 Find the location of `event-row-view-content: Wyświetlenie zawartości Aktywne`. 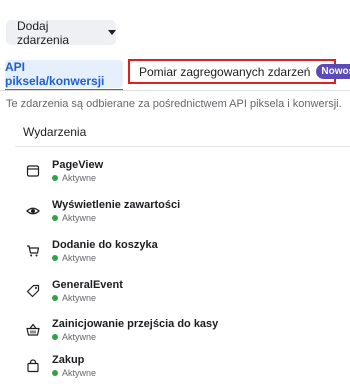

event-row-view-content: Wyświetlenie zawartości Aktywne is located at coordinates (101, 211).